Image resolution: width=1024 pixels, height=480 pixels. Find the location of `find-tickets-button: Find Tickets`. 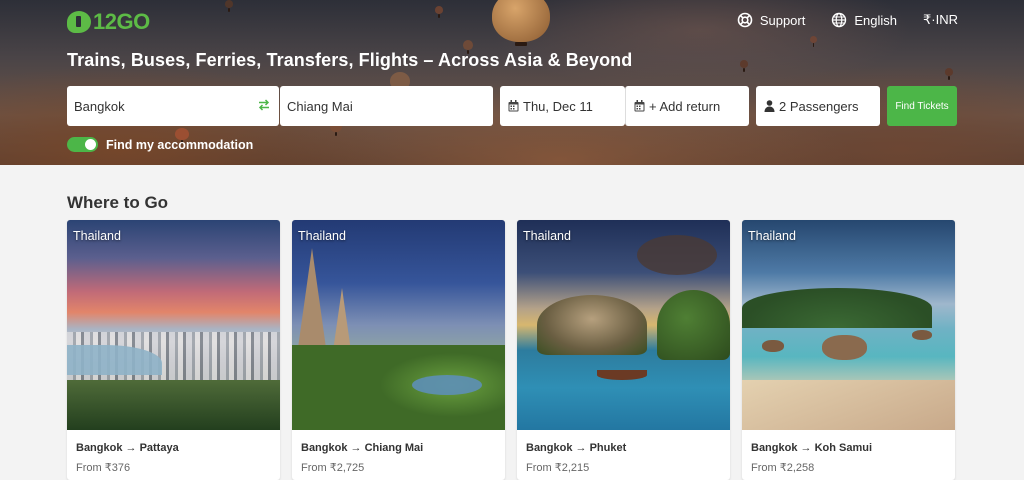

find-tickets-button: Find Tickets is located at coordinates (922, 106).